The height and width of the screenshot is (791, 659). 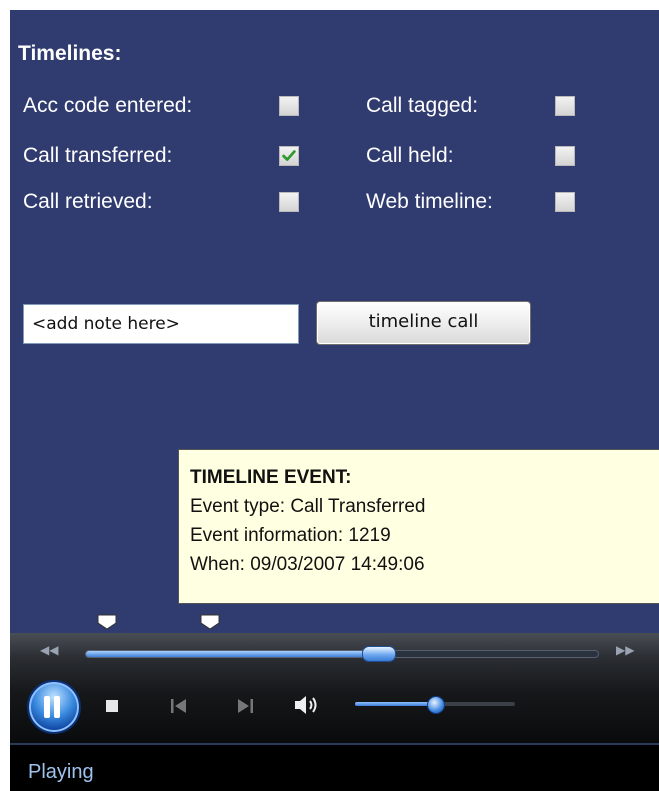 What do you see at coordinates (161, 324) in the screenshot?
I see `note-input` at bounding box center [161, 324].